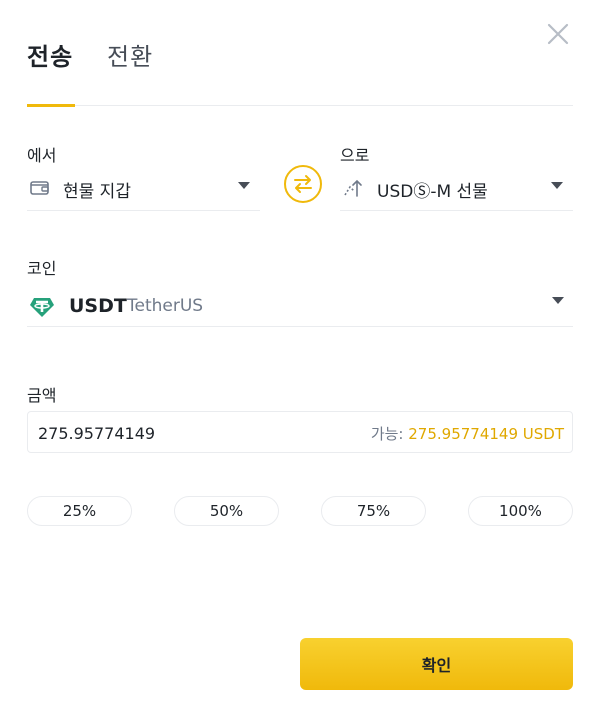  I want to click on percent-25-button: 25%, so click(79, 511).